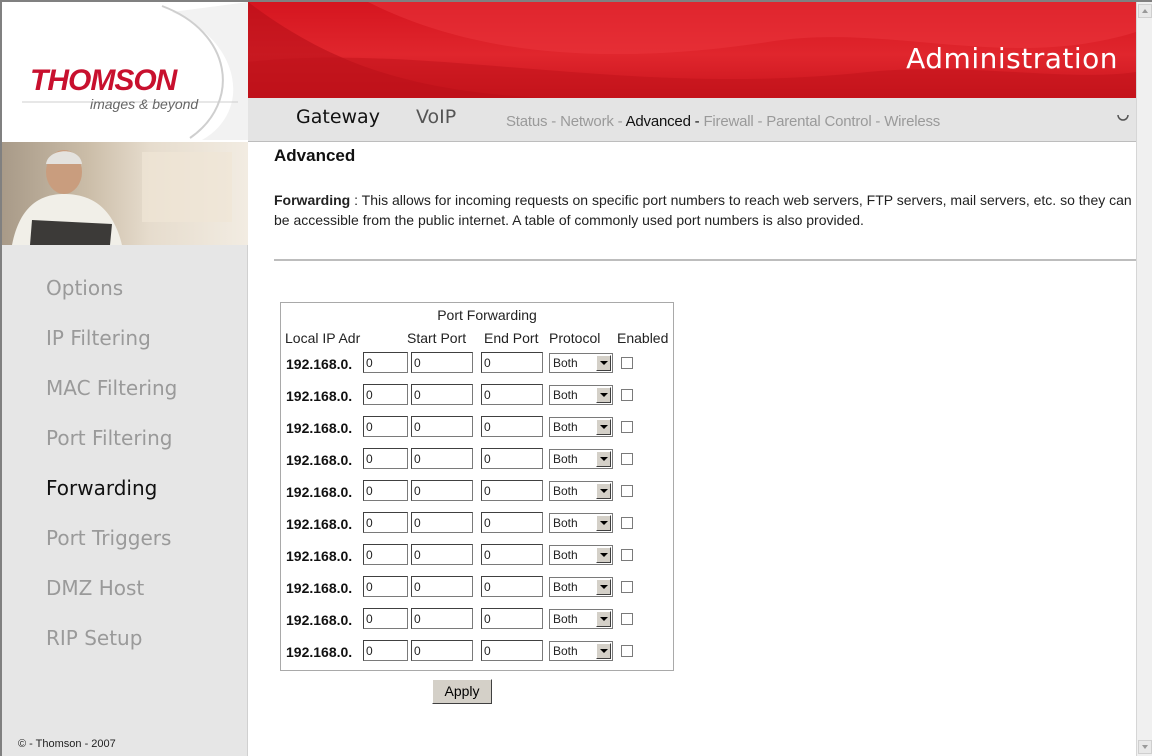 This screenshot has width=1152, height=756. Describe the element at coordinates (1145, 747) in the screenshot. I see `scroll-down-arrow-icon` at that location.